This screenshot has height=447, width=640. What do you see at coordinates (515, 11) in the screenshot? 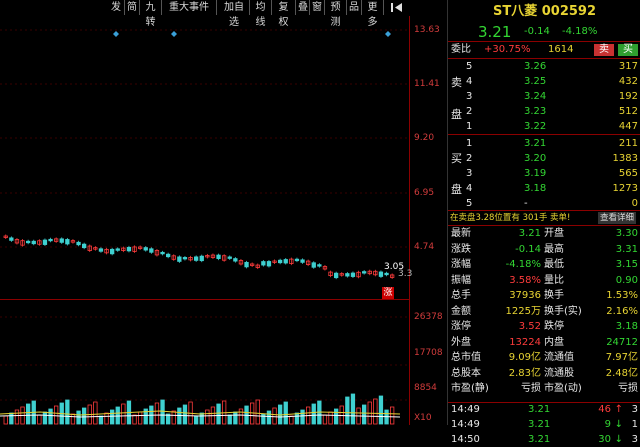
I see `stock-name: ST八菱` at bounding box center [515, 11].